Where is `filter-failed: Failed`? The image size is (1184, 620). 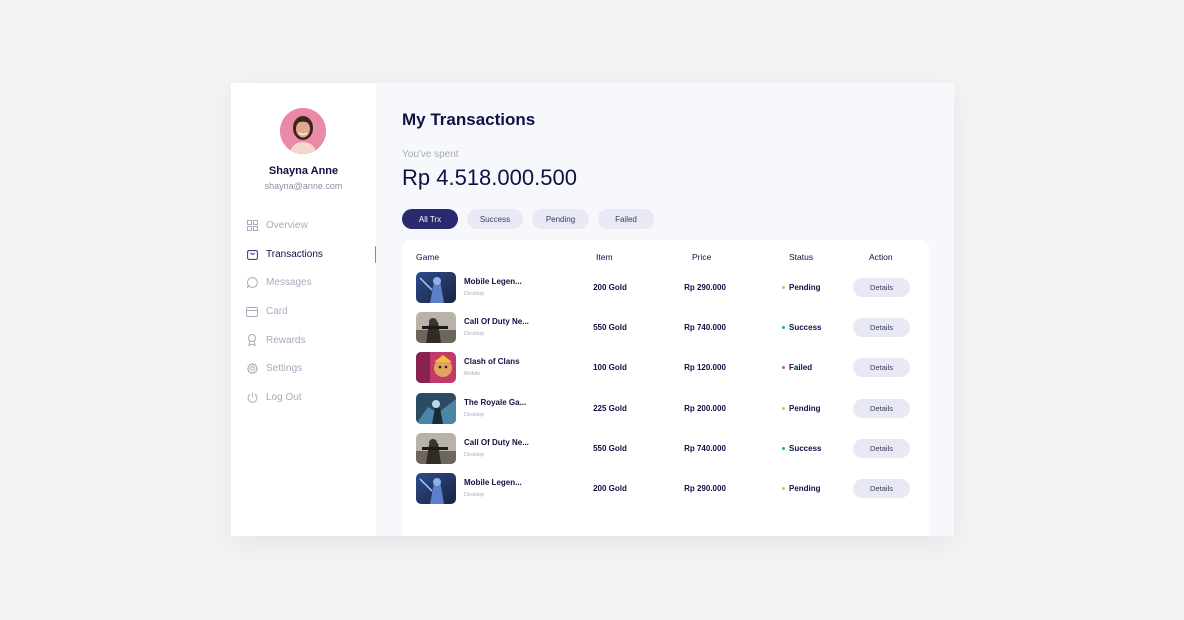 filter-failed: Failed is located at coordinates (626, 219).